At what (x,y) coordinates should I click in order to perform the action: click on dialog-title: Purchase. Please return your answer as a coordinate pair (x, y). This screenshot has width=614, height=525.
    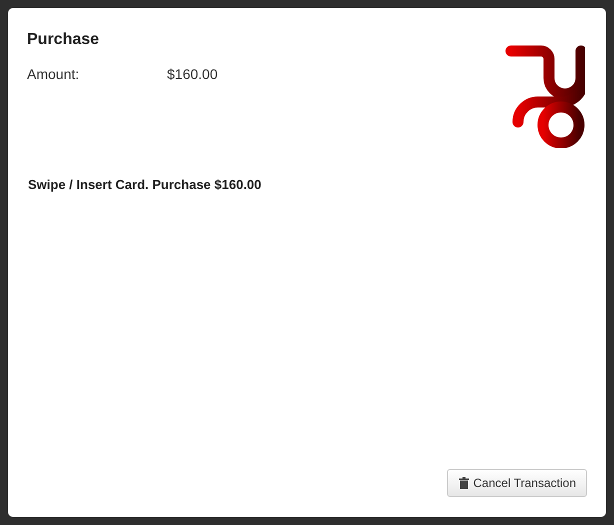
    Looking at the image, I should click on (63, 40).